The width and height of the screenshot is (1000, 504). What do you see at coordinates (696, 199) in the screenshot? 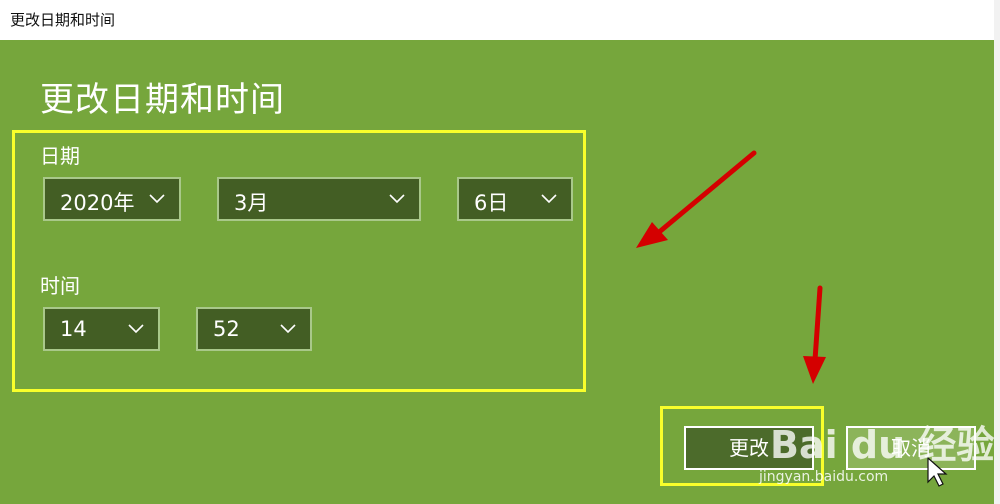
I see `arrow-to-date-panel` at bounding box center [696, 199].